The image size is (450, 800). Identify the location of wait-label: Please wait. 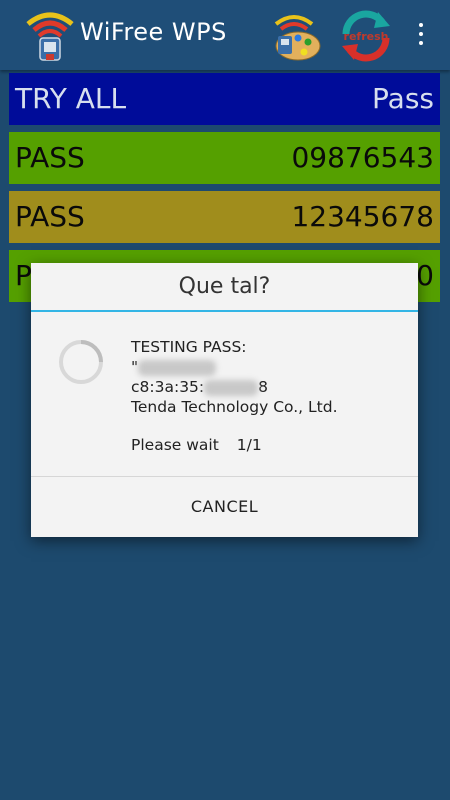
(175, 445).